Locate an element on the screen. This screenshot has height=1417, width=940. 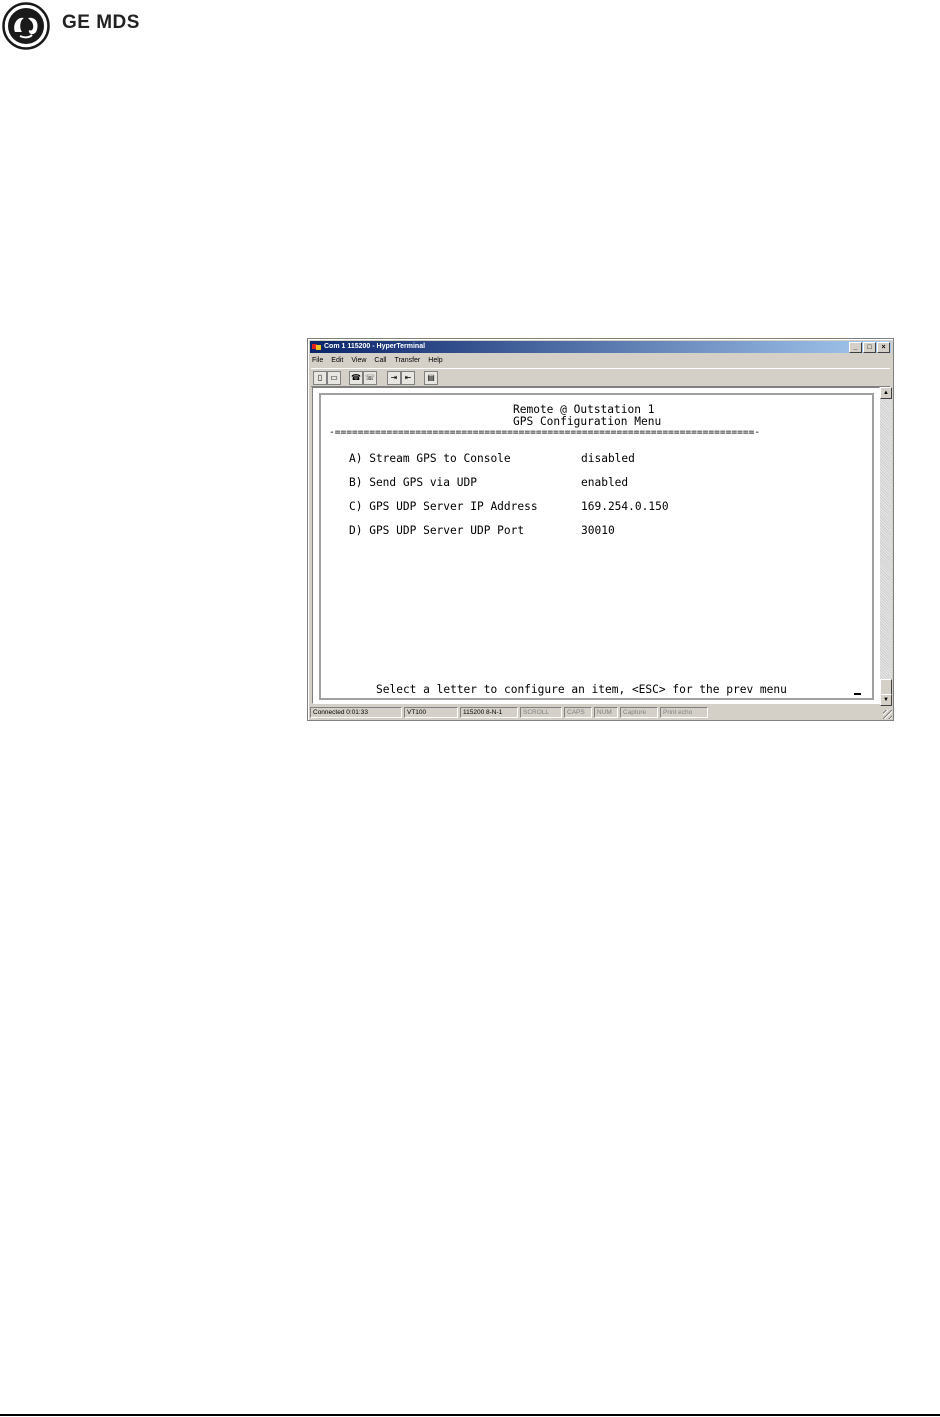
title-bar: Com 1 115200 - HyperTerminal _ □ × is located at coordinates (600, 347).